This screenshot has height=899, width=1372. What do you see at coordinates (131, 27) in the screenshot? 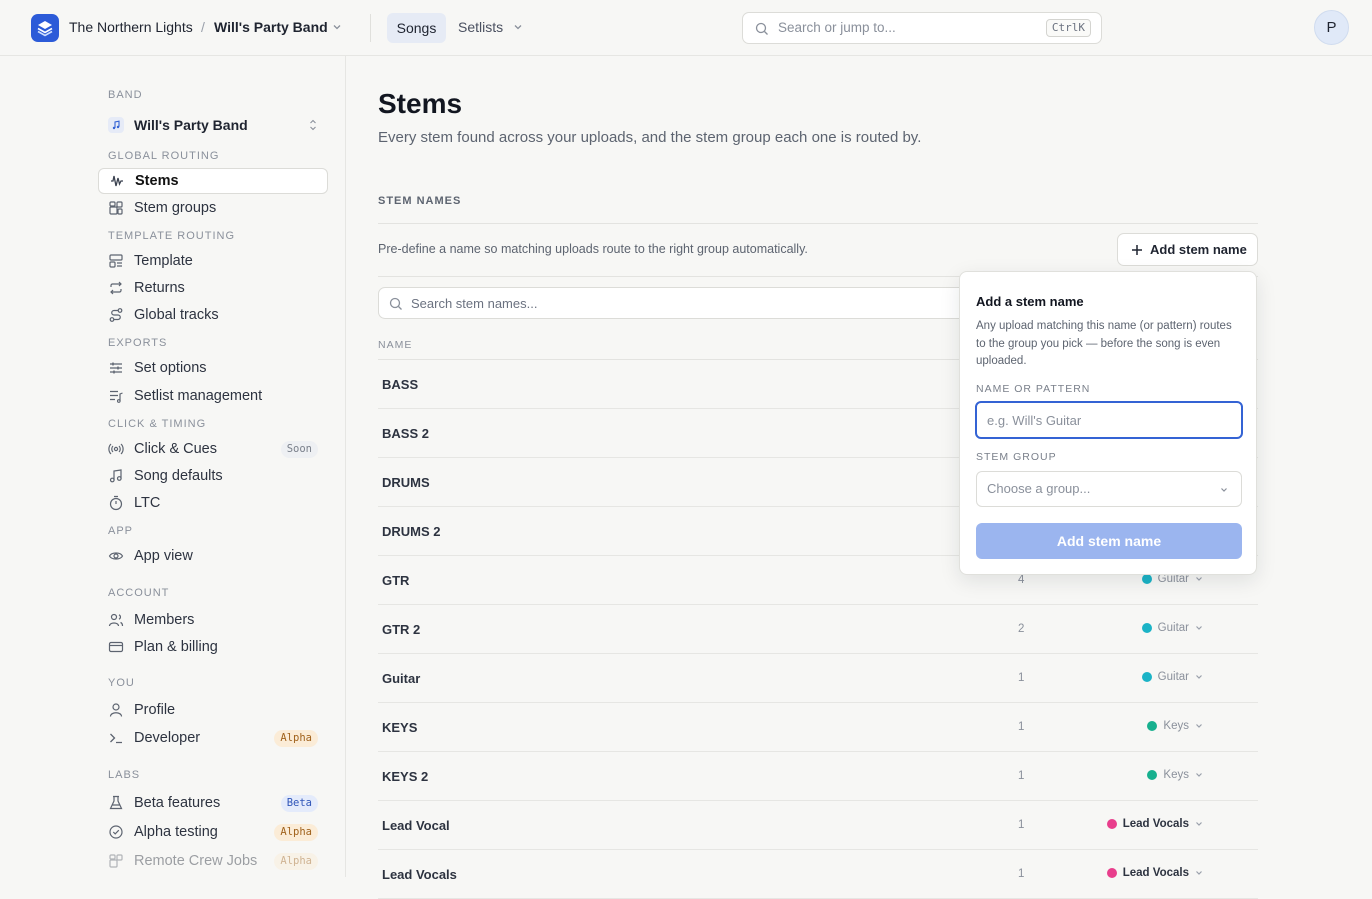
I see `org-name: The Northern Lights` at bounding box center [131, 27].